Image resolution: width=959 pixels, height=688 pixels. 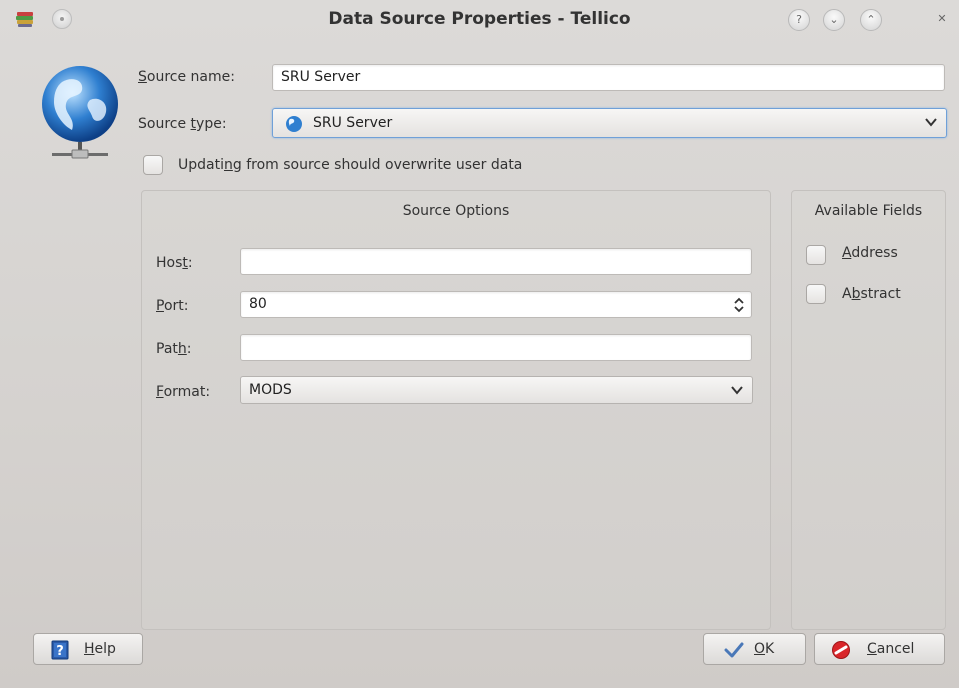 What do you see at coordinates (153, 165) in the screenshot?
I see `overwrite-checkbox` at bounding box center [153, 165].